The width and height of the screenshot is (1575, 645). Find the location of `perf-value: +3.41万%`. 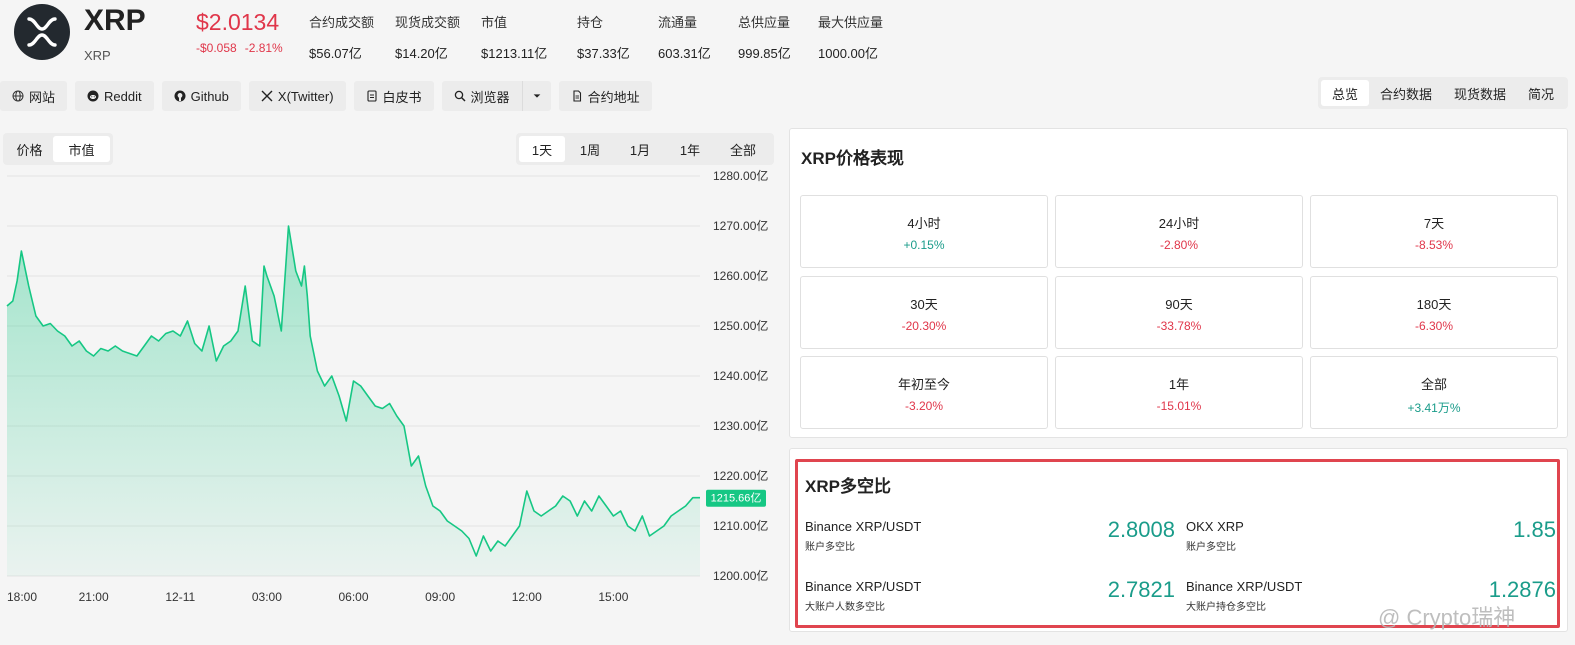

perf-value: +3.41万% is located at coordinates (1434, 408).